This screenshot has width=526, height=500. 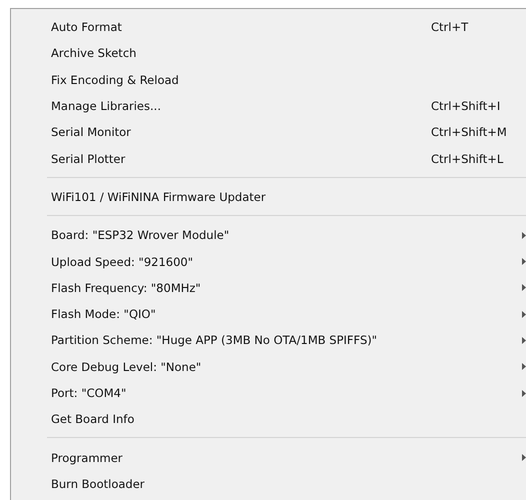 What do you see at coordinates (268, 197) in the screenshot?
I see `menu-item: WiFi101 / WiFiNINA Firmware Updater` at bounding box center [268, 197].